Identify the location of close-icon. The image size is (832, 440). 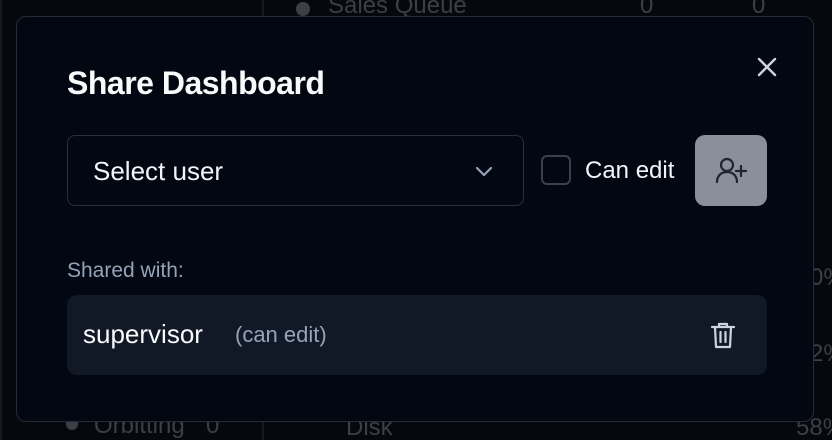
(767, 67).